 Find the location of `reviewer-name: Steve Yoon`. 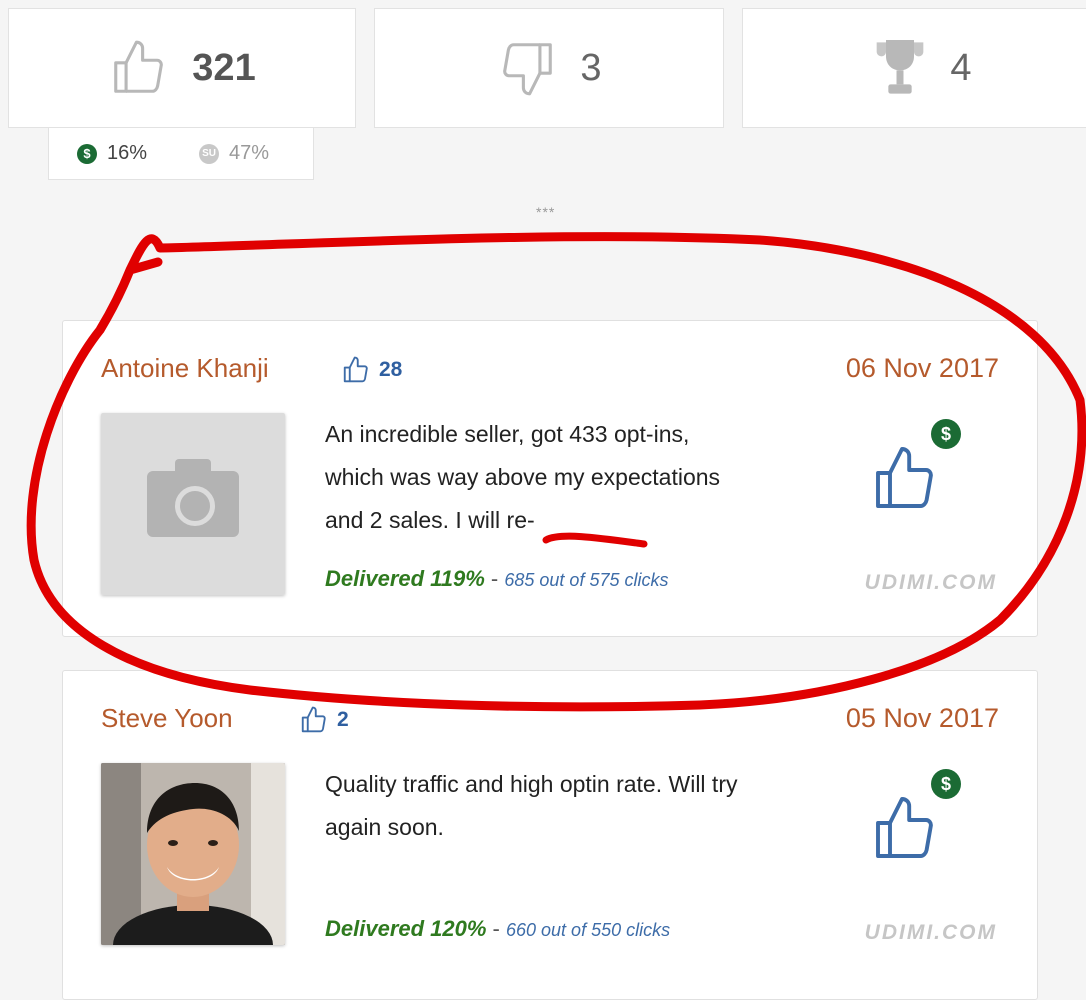

reviewer-name: Steve Yoon is located at coordinates (167, 718).